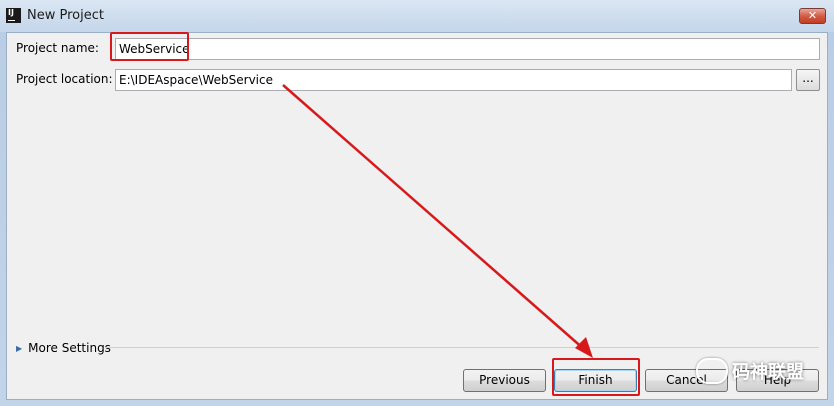 This screenshot has height=406, width=834. I want to click on wechat-icon, so click(712, 371).